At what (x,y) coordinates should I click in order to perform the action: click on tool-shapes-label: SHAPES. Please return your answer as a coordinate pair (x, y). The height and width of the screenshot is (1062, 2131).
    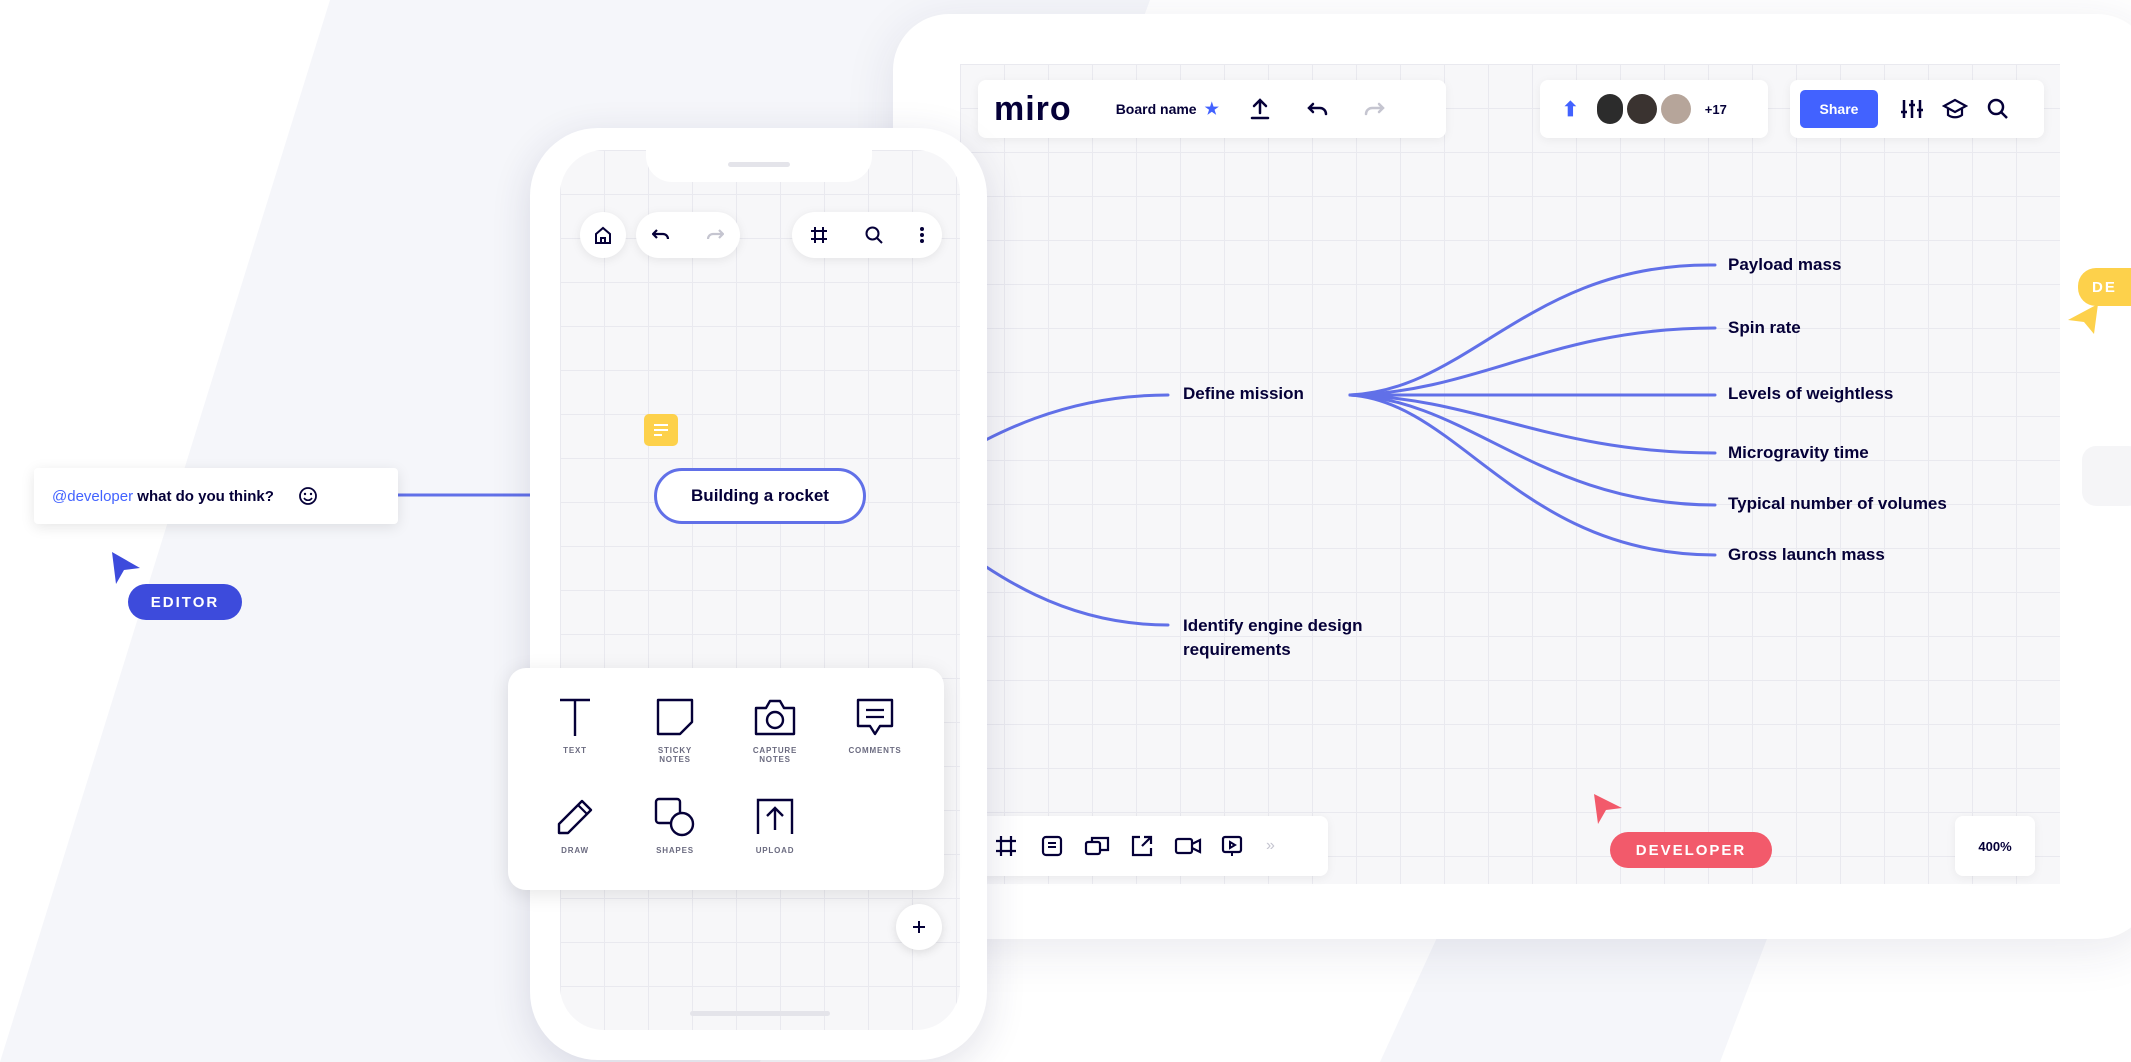
    Looking at the image, I should click on (675, 850).